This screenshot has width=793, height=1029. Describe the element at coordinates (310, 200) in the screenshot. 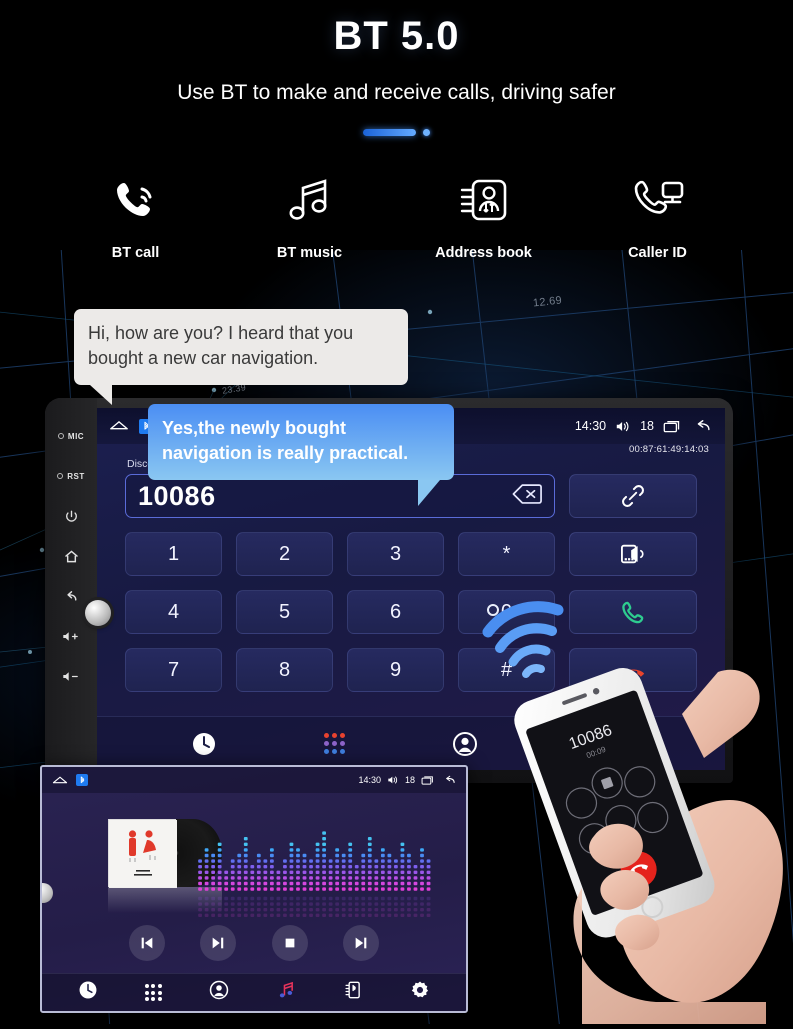

I see `music-note-icon` at that location.